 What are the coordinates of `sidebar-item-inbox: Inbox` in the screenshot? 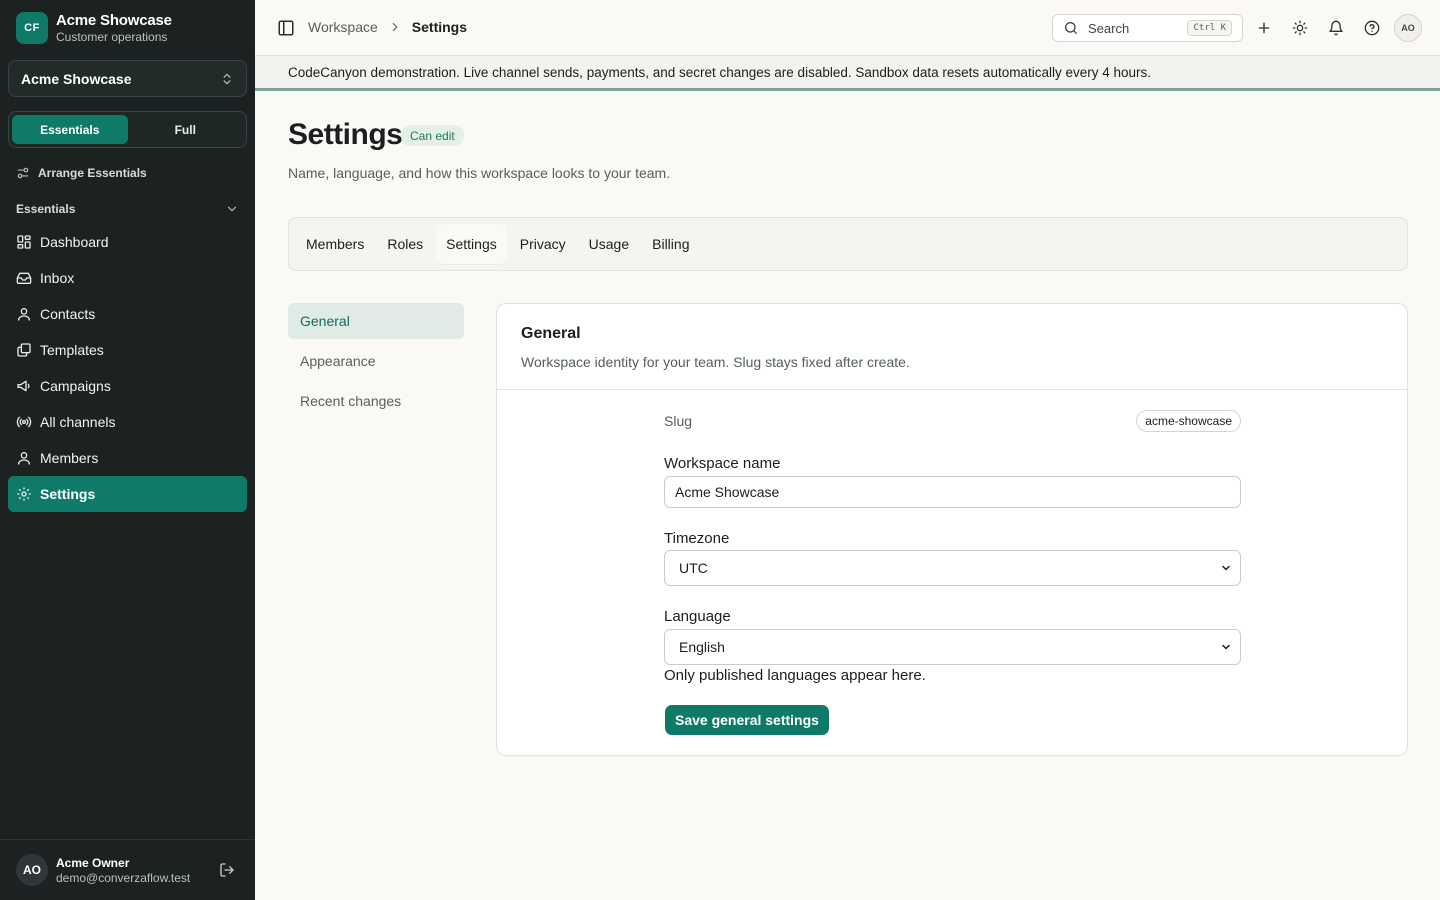 It's located at (127, 278).